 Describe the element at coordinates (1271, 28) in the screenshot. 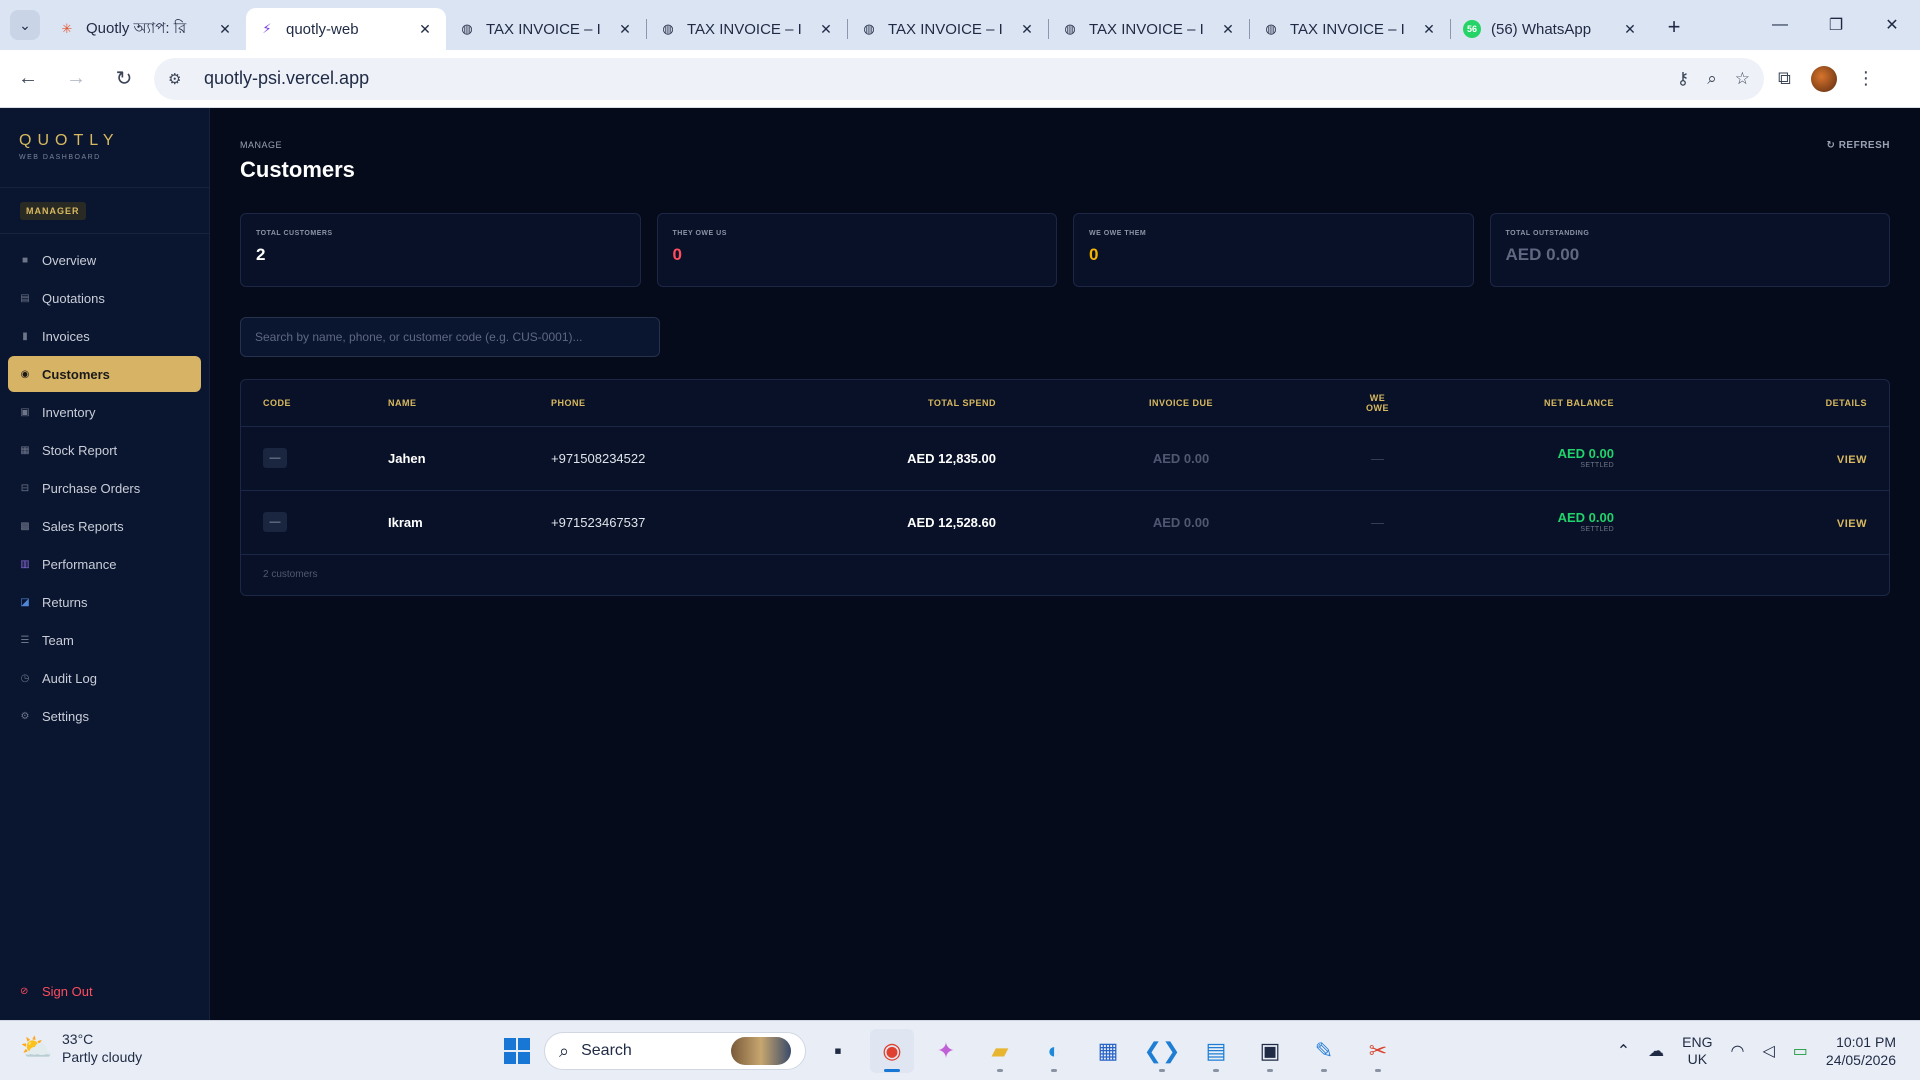

I see `globe-icon: ◍` at that location.